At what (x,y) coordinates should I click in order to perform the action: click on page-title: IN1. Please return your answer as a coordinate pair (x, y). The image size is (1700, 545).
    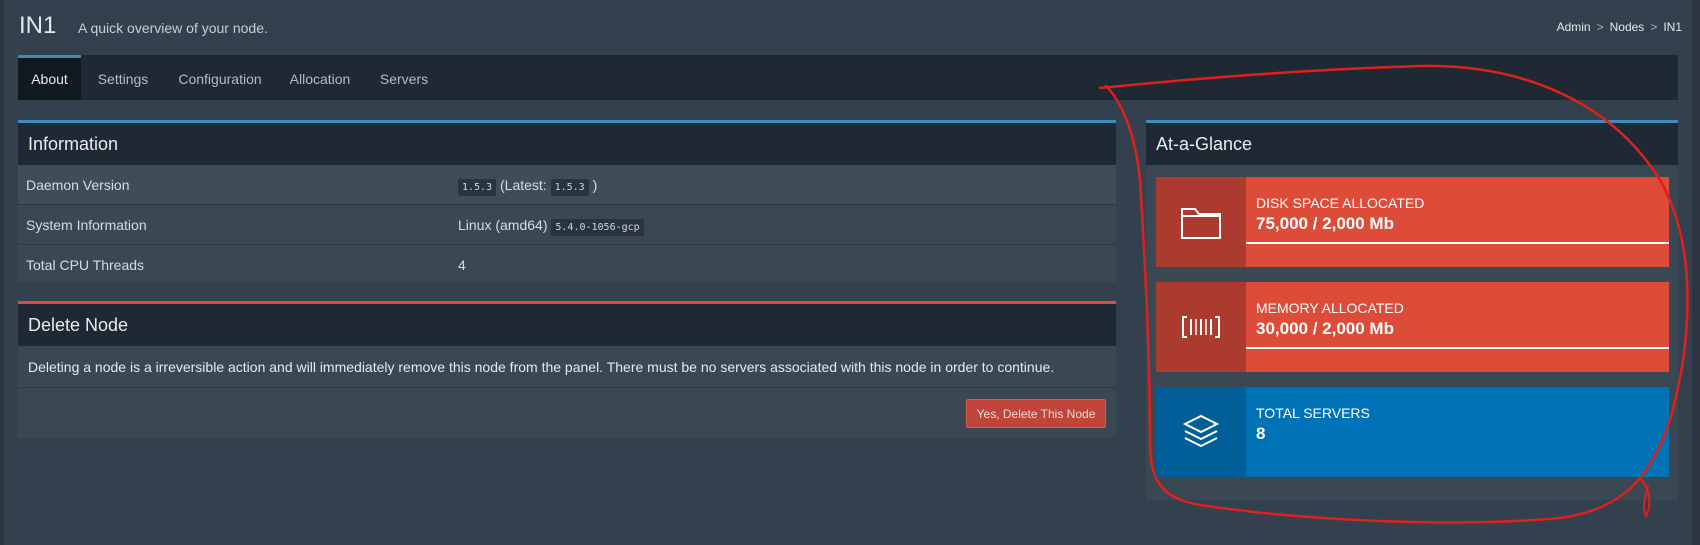
    Looking at the image, I should click on (38, 25).